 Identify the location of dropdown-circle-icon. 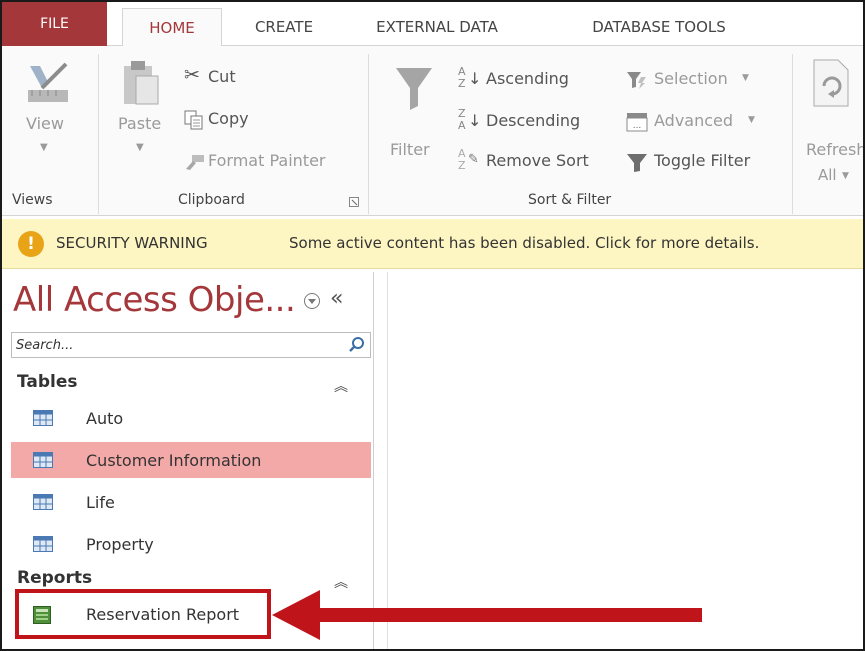
(312, 301).